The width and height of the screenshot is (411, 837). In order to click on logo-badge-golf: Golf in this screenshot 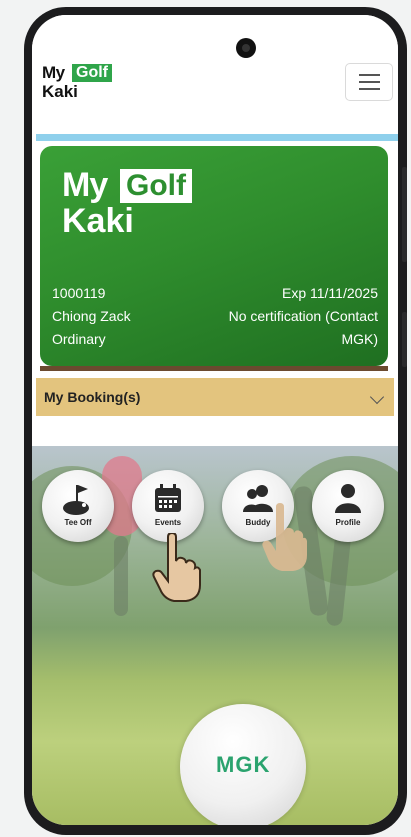, I will do `click(92, 73)`.